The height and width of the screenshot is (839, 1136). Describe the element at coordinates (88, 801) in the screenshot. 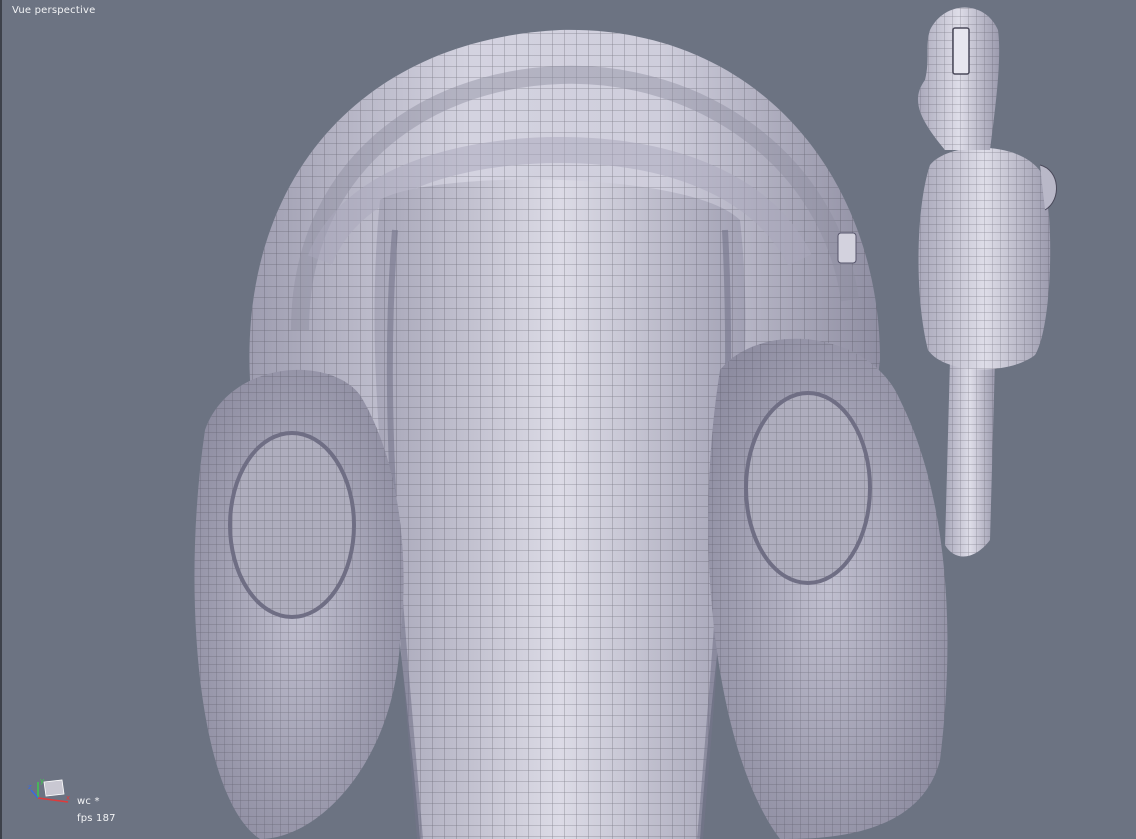

I see `coordinate-system-label: wc *` at that location.